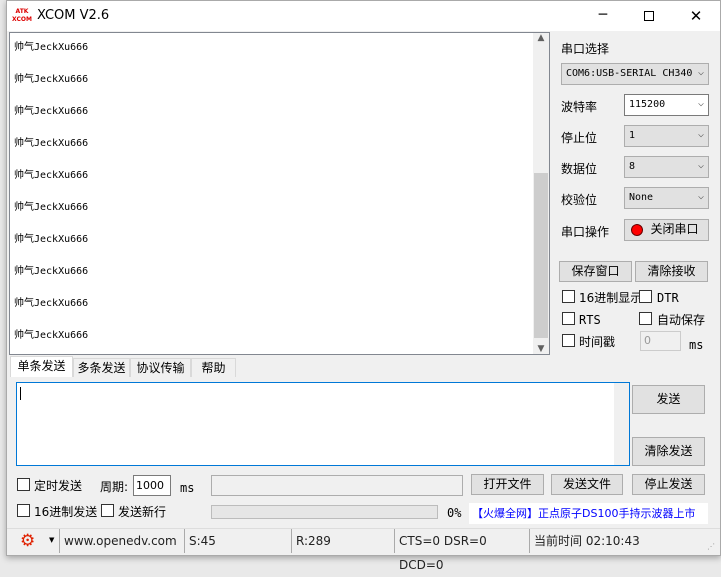 The image size is (721, 577). Describe the element at coordinates (66, 512) in the screenshot. I see `hex-send-label: 16进制发送` at that location.